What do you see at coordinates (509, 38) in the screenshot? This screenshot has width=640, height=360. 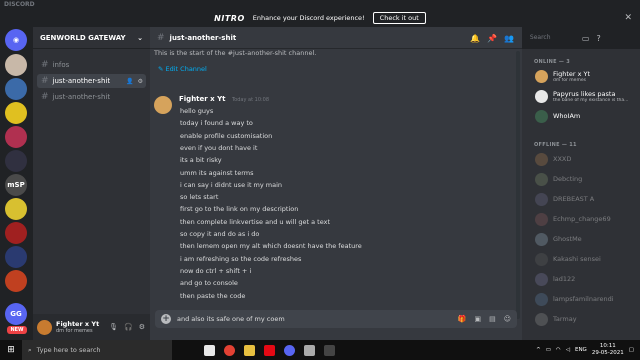 I see `members-icon: 👥` at bounding box center [509, 38].